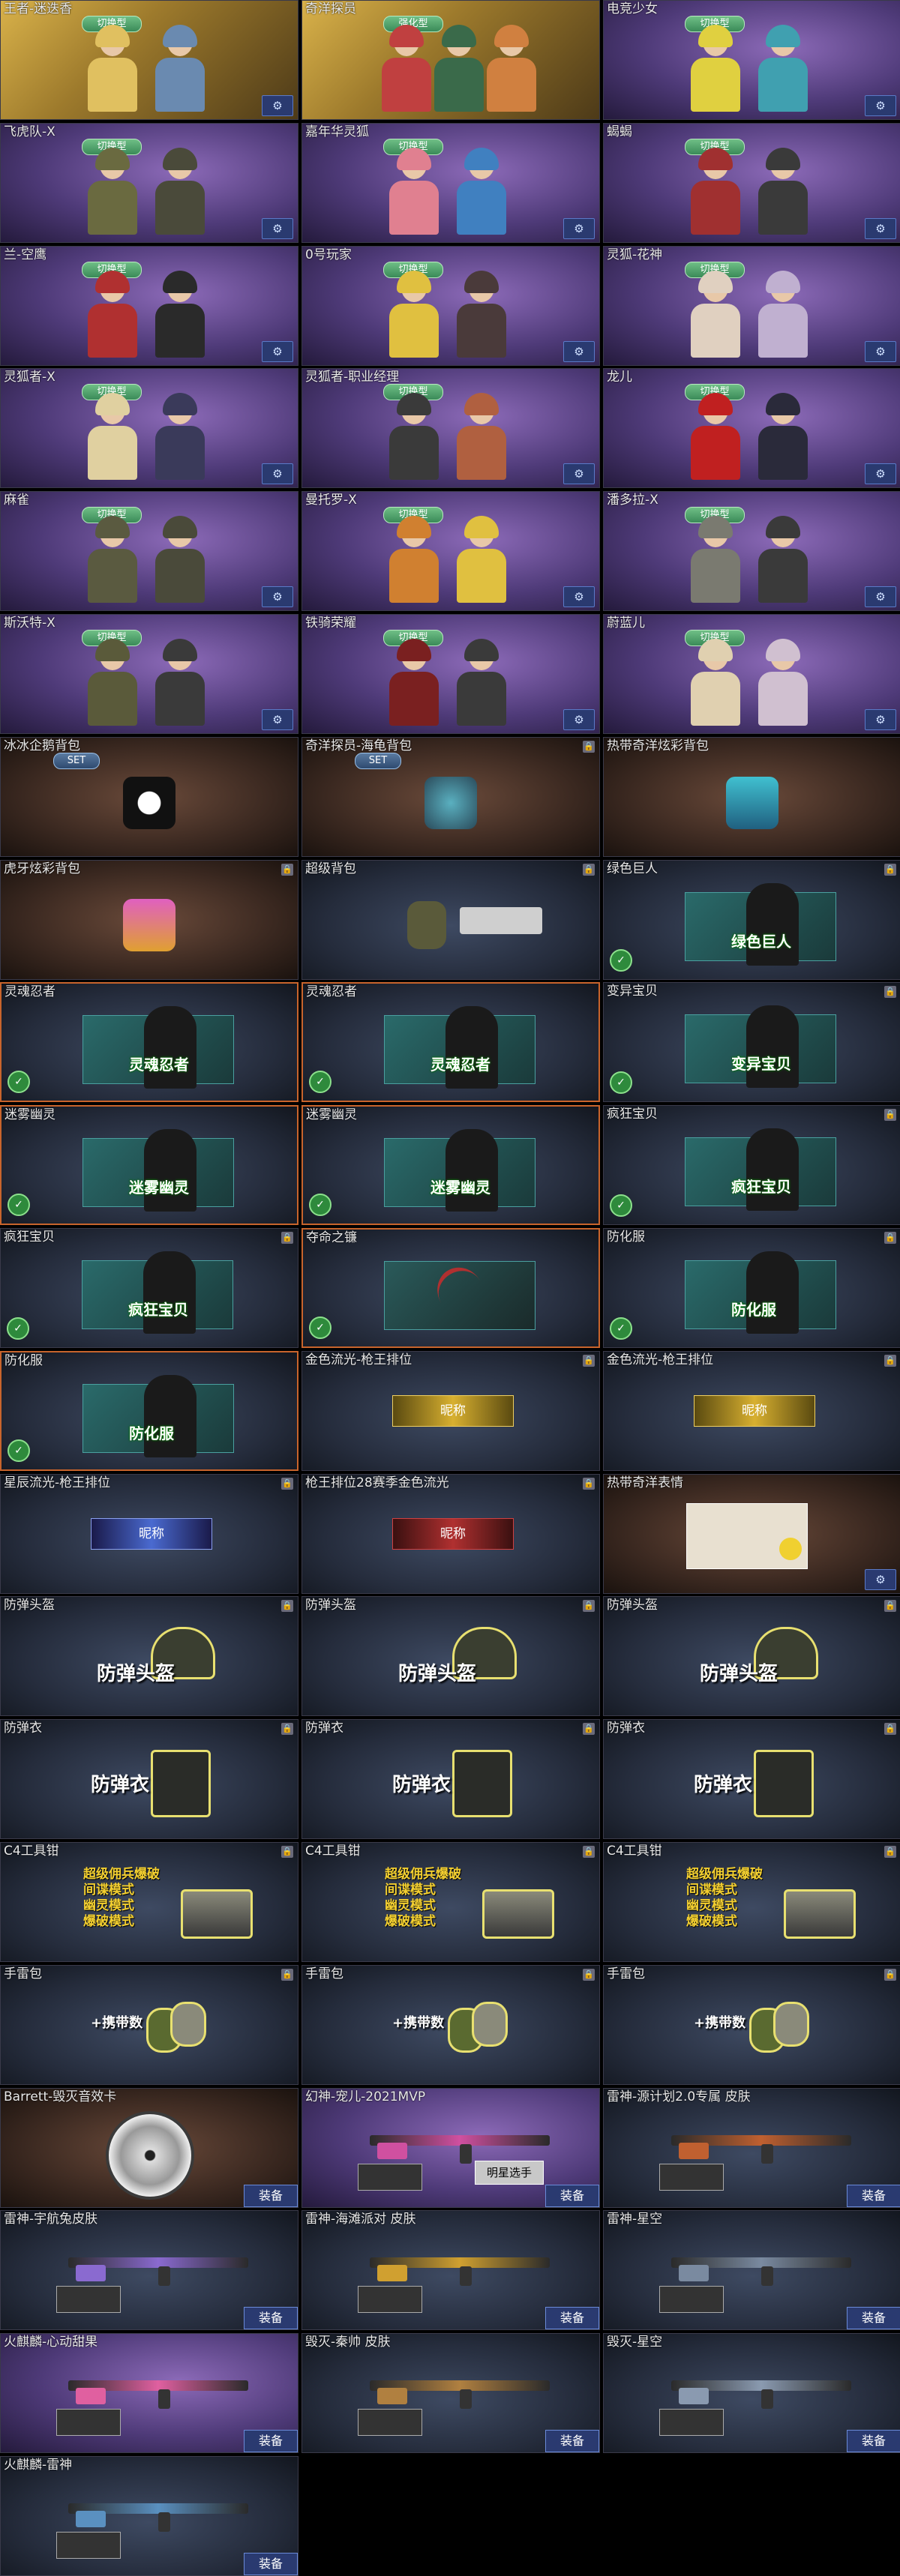 The height and width of the screenshot is (2576, 900). I want to click on inventory-card: 雷神-源计划2.0专属 皮肤 装备, so click(751, 2147).